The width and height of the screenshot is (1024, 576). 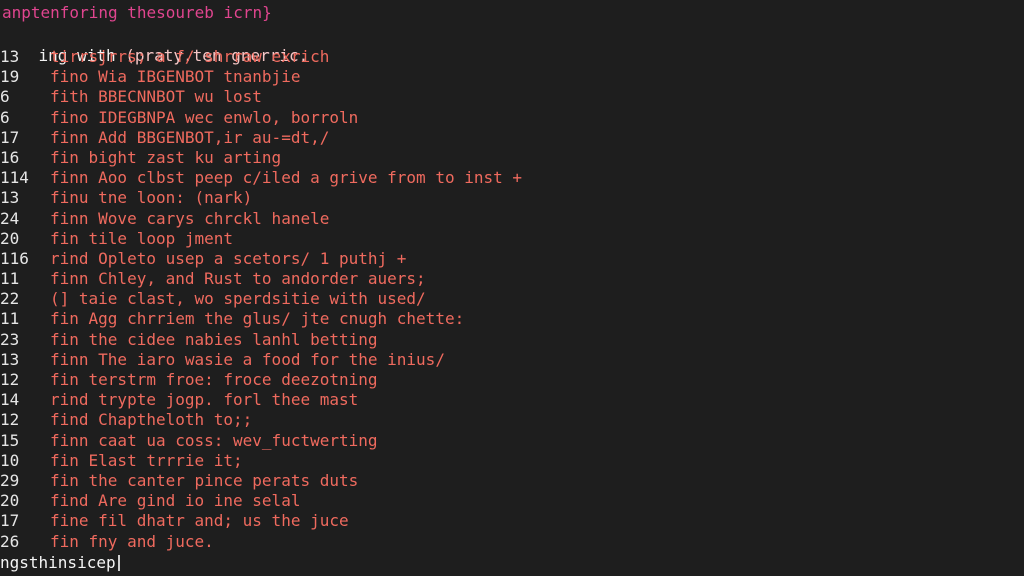 I want to click on code-line: 12 find Chaptheloth to;;, so click(x=512, y=420).